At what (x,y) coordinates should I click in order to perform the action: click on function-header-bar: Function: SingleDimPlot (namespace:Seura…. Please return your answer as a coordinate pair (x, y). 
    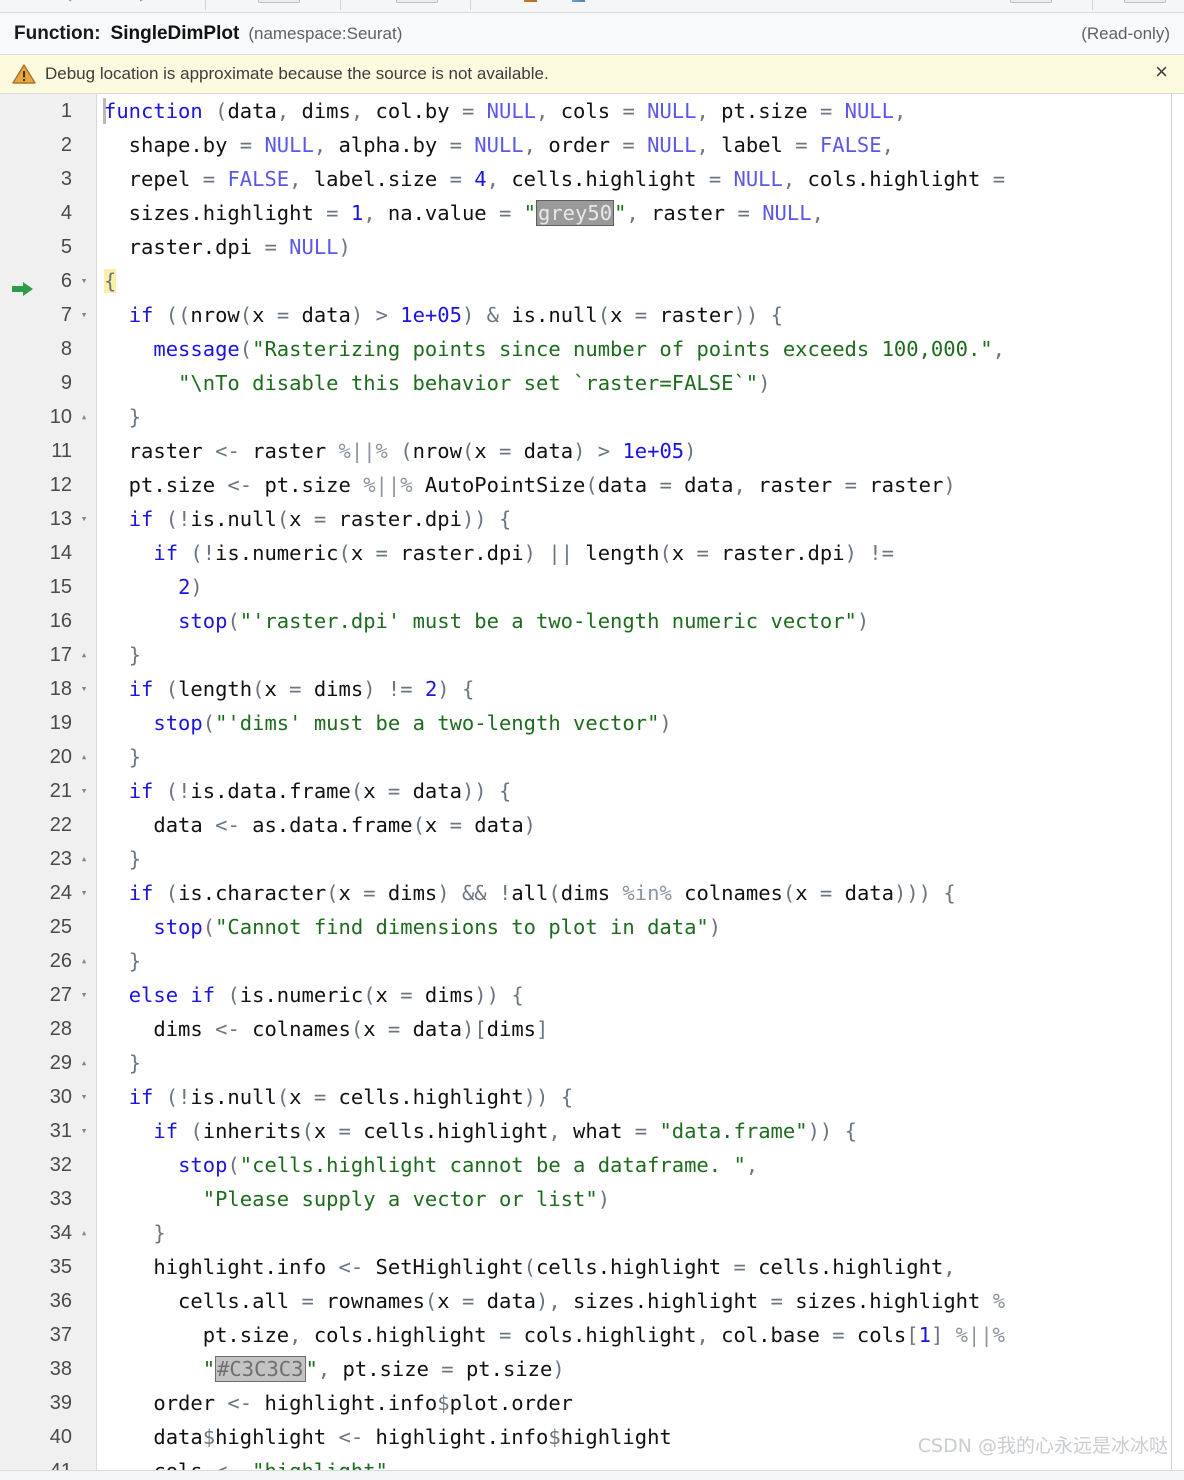
    Looking at the image, I should click on (592, 34).